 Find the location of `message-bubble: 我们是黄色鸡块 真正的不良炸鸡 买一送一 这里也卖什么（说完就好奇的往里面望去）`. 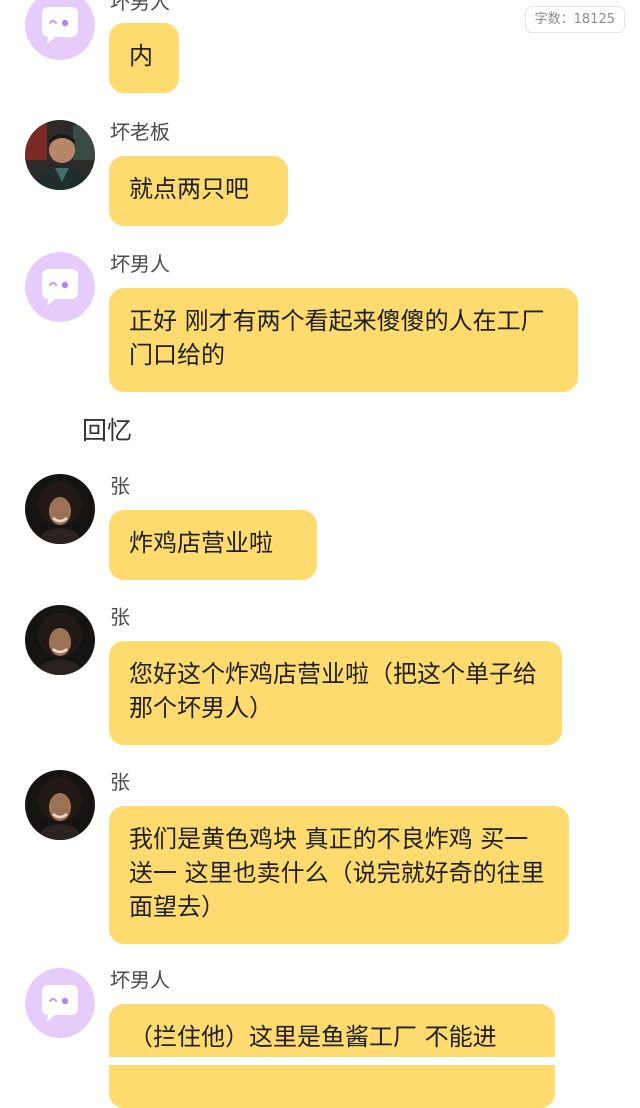

message-bubble: 我们是黄色鸡块 真正的不良炸鸡 买一送一 这里也卖什么（说完就好奇的往里面望去） is located at coordinates (339, 875).